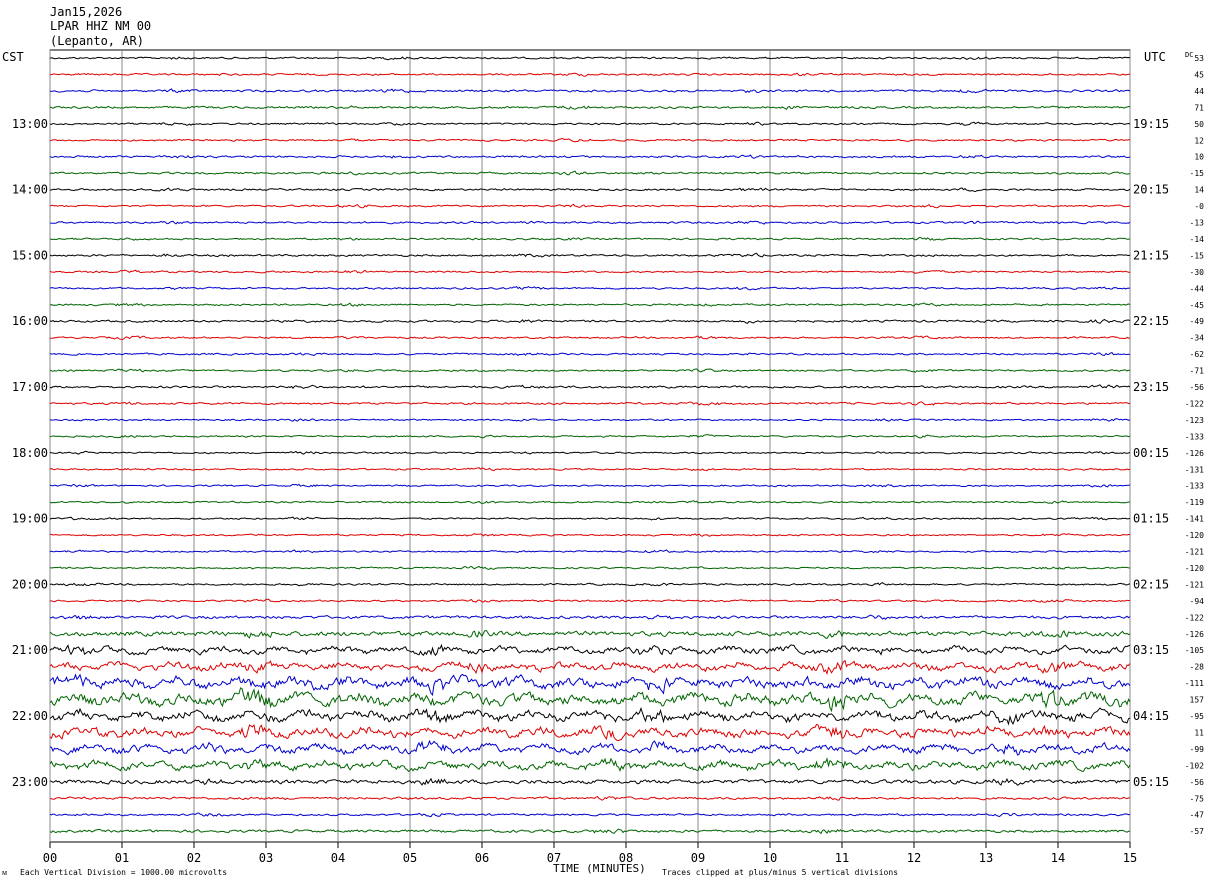 The image size is (1210, 886). Describe the element at coordinates (1155, 57) in the screenshot. I see `right-timezone-label: UTC` at that location.